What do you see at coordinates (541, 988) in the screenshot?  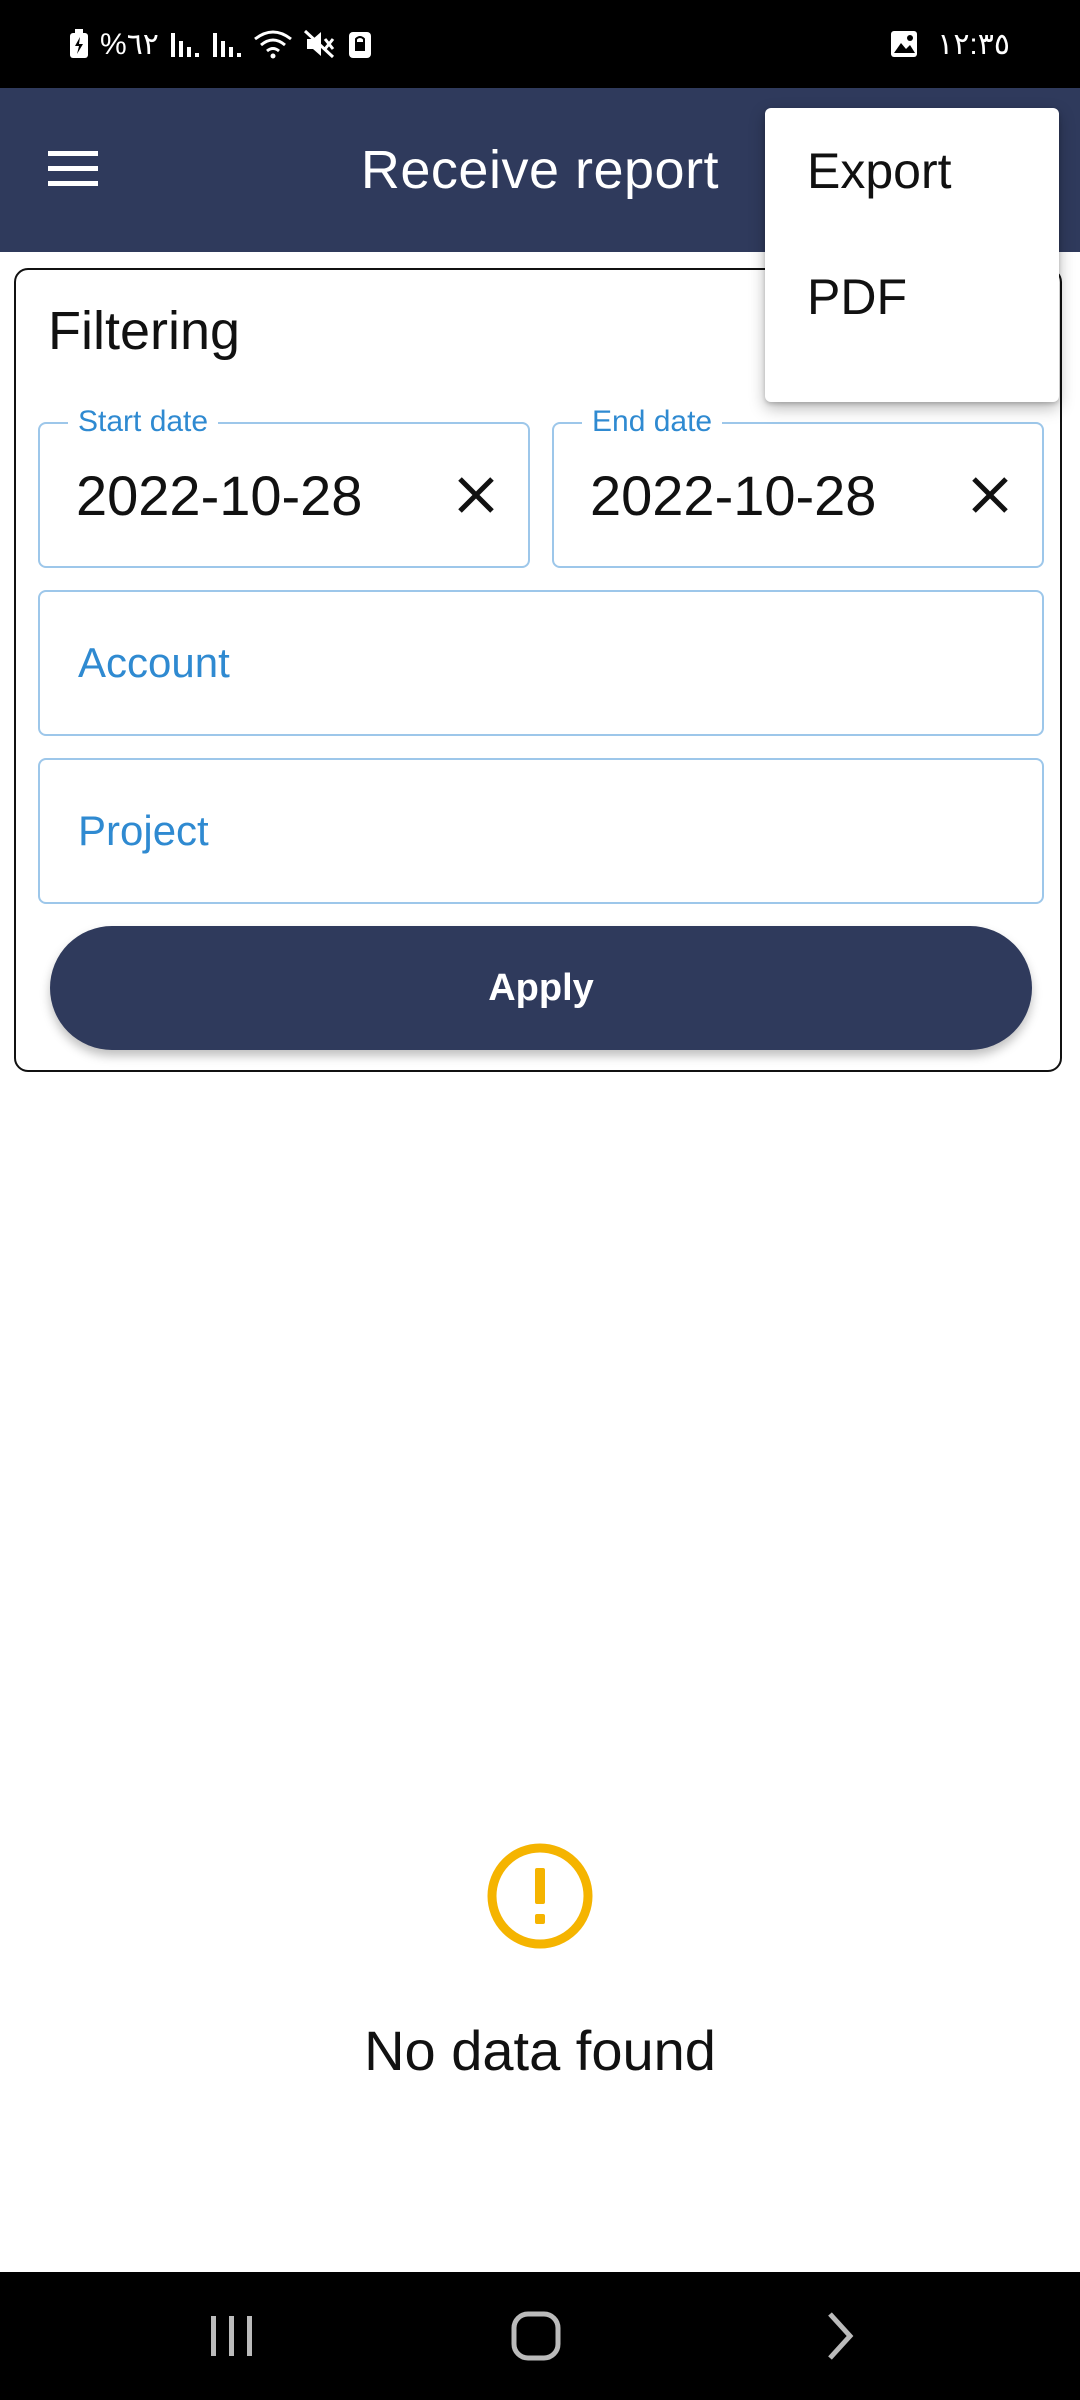 I see `apply-button: Apply` at bounding box center [541, 988].